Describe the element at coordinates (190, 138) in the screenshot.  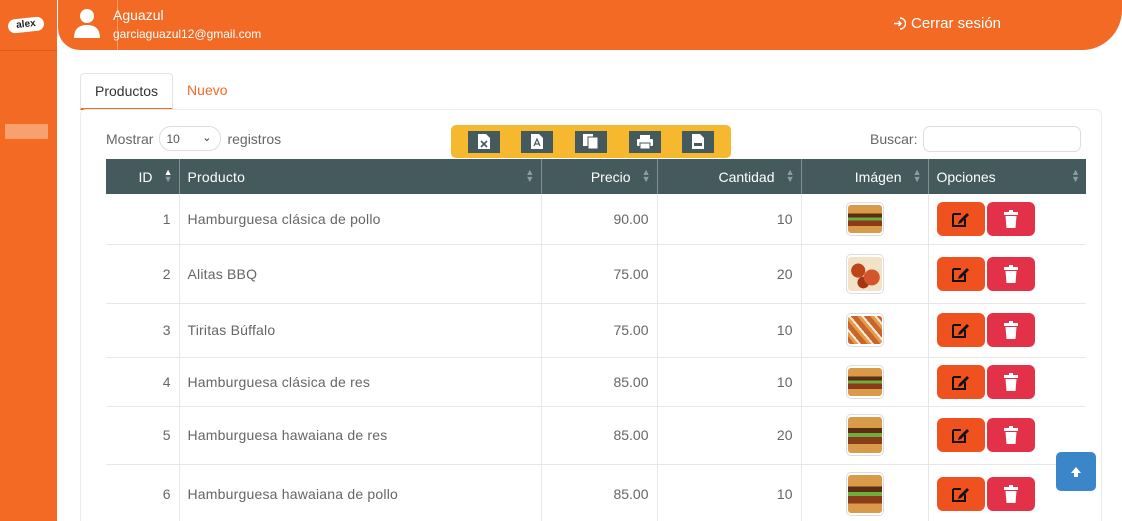
I see `page-length-select: 10` at that location.